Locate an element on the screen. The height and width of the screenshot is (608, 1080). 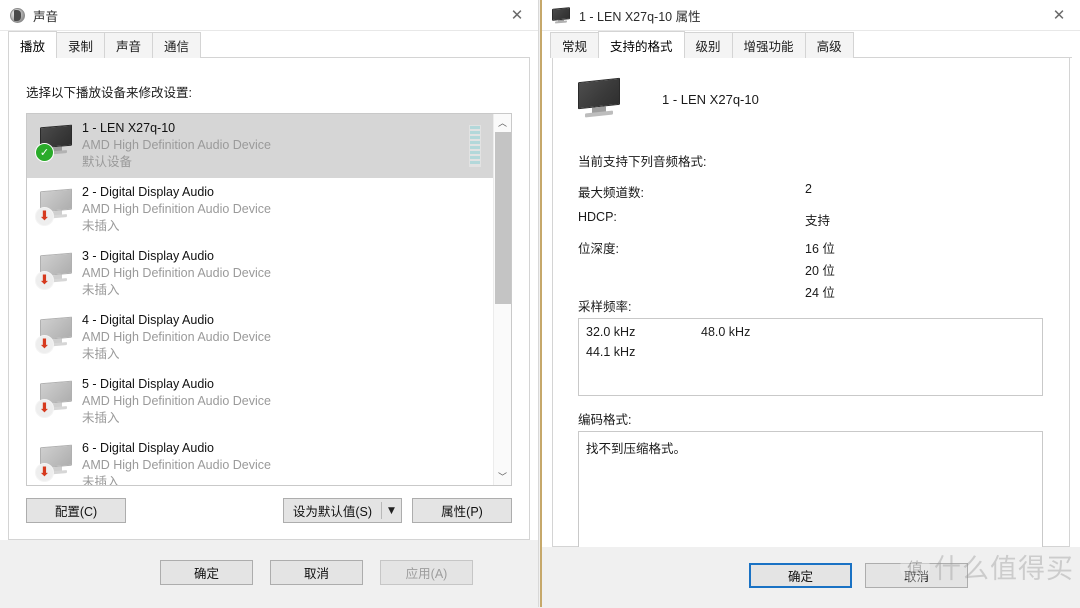
sound-window-footer: 确定 取消 应用(A) is located at coordinates (269, 573).